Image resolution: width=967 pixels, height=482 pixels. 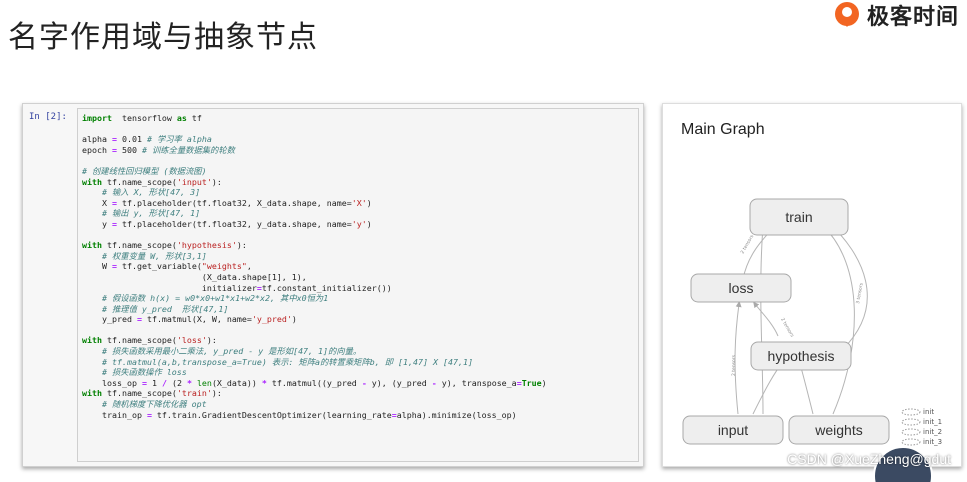 What do you see at coordinates (869, 459) in the screenshot?
I see `watermark: CSDN @XueZheng@gdut` at bounding box center [869, 459].